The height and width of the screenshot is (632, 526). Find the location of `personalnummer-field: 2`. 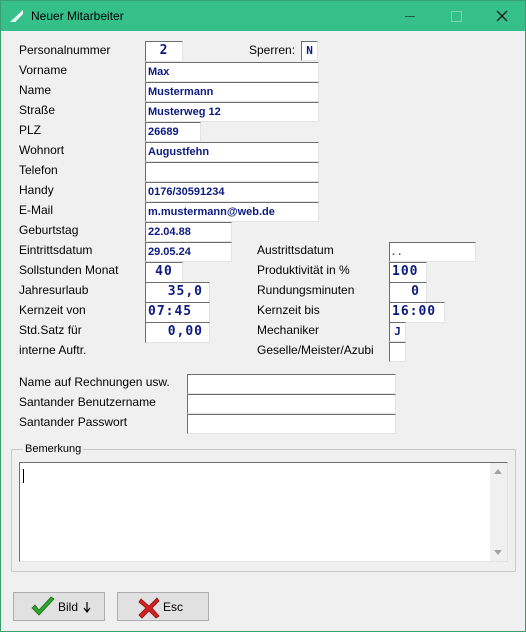

personalnummer-field: 2 is located at coordinates (164, 51).